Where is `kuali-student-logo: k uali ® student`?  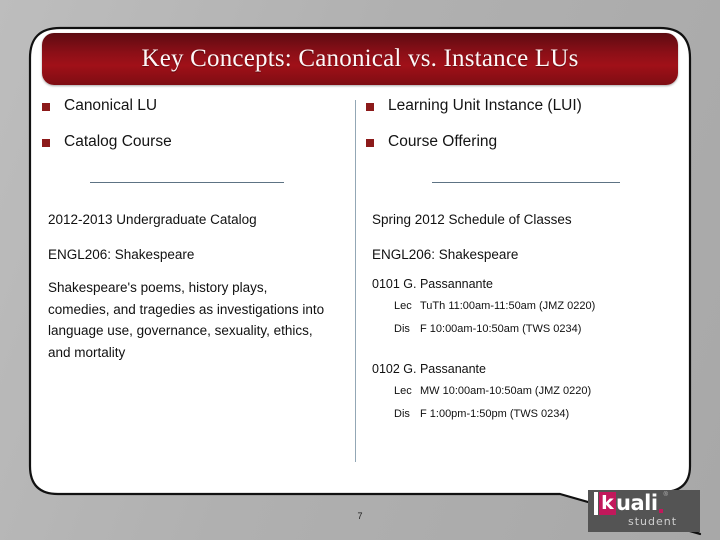
kuali-student-logo: k uali ® student is located at coordinates (644, 511).